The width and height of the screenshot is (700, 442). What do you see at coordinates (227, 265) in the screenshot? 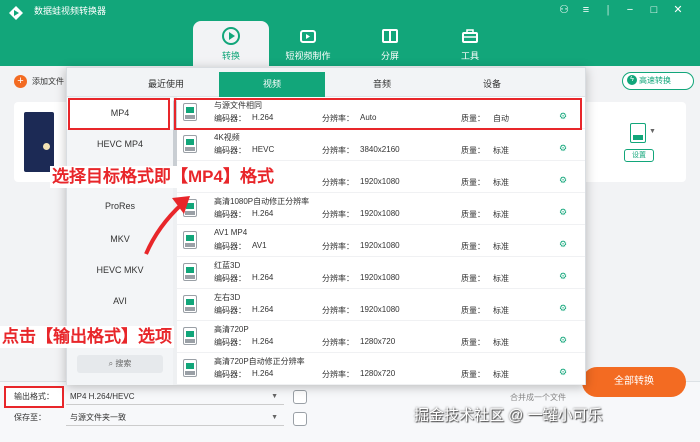
I see `row-name: 红蓝3D` at bounding box center [227, 265].